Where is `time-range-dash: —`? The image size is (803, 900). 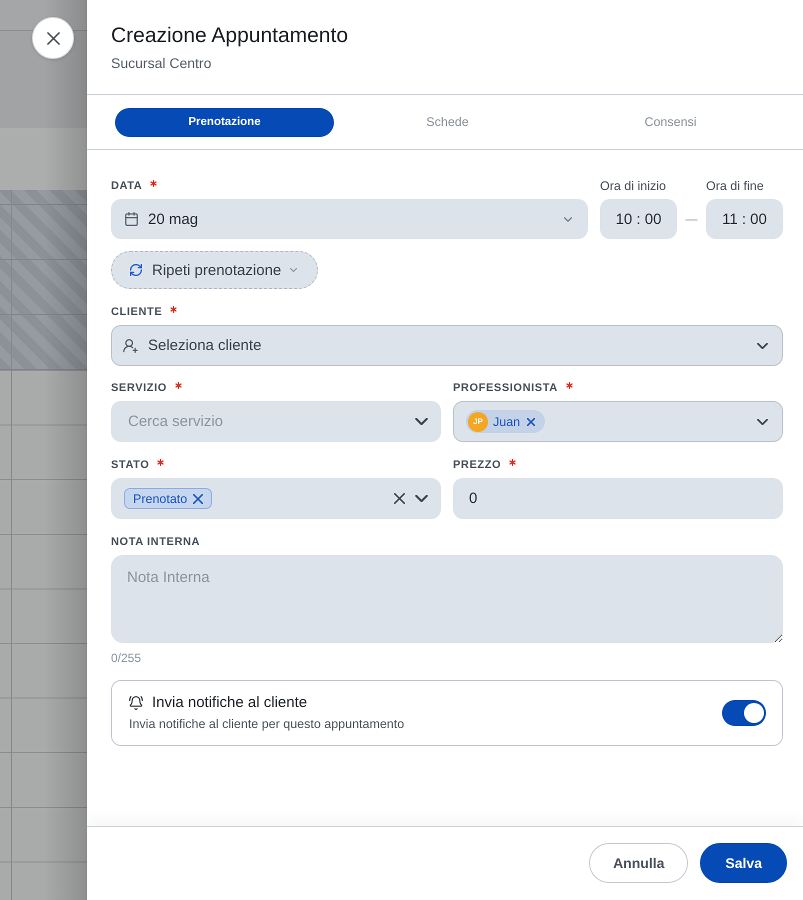 time-range-dash: — is located at coordinates (691, 219).